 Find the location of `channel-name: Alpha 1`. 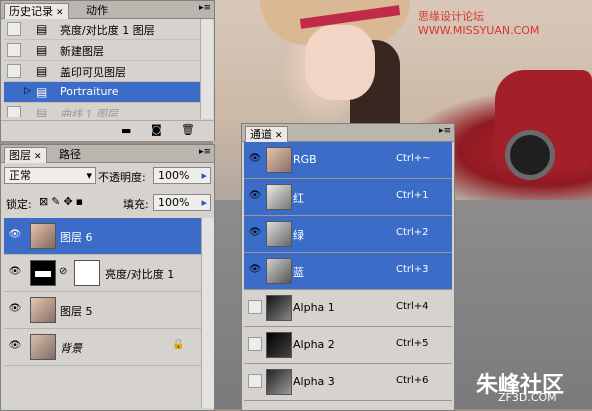

channel-name: Alpha 1 is located at coordinates (314, 307).